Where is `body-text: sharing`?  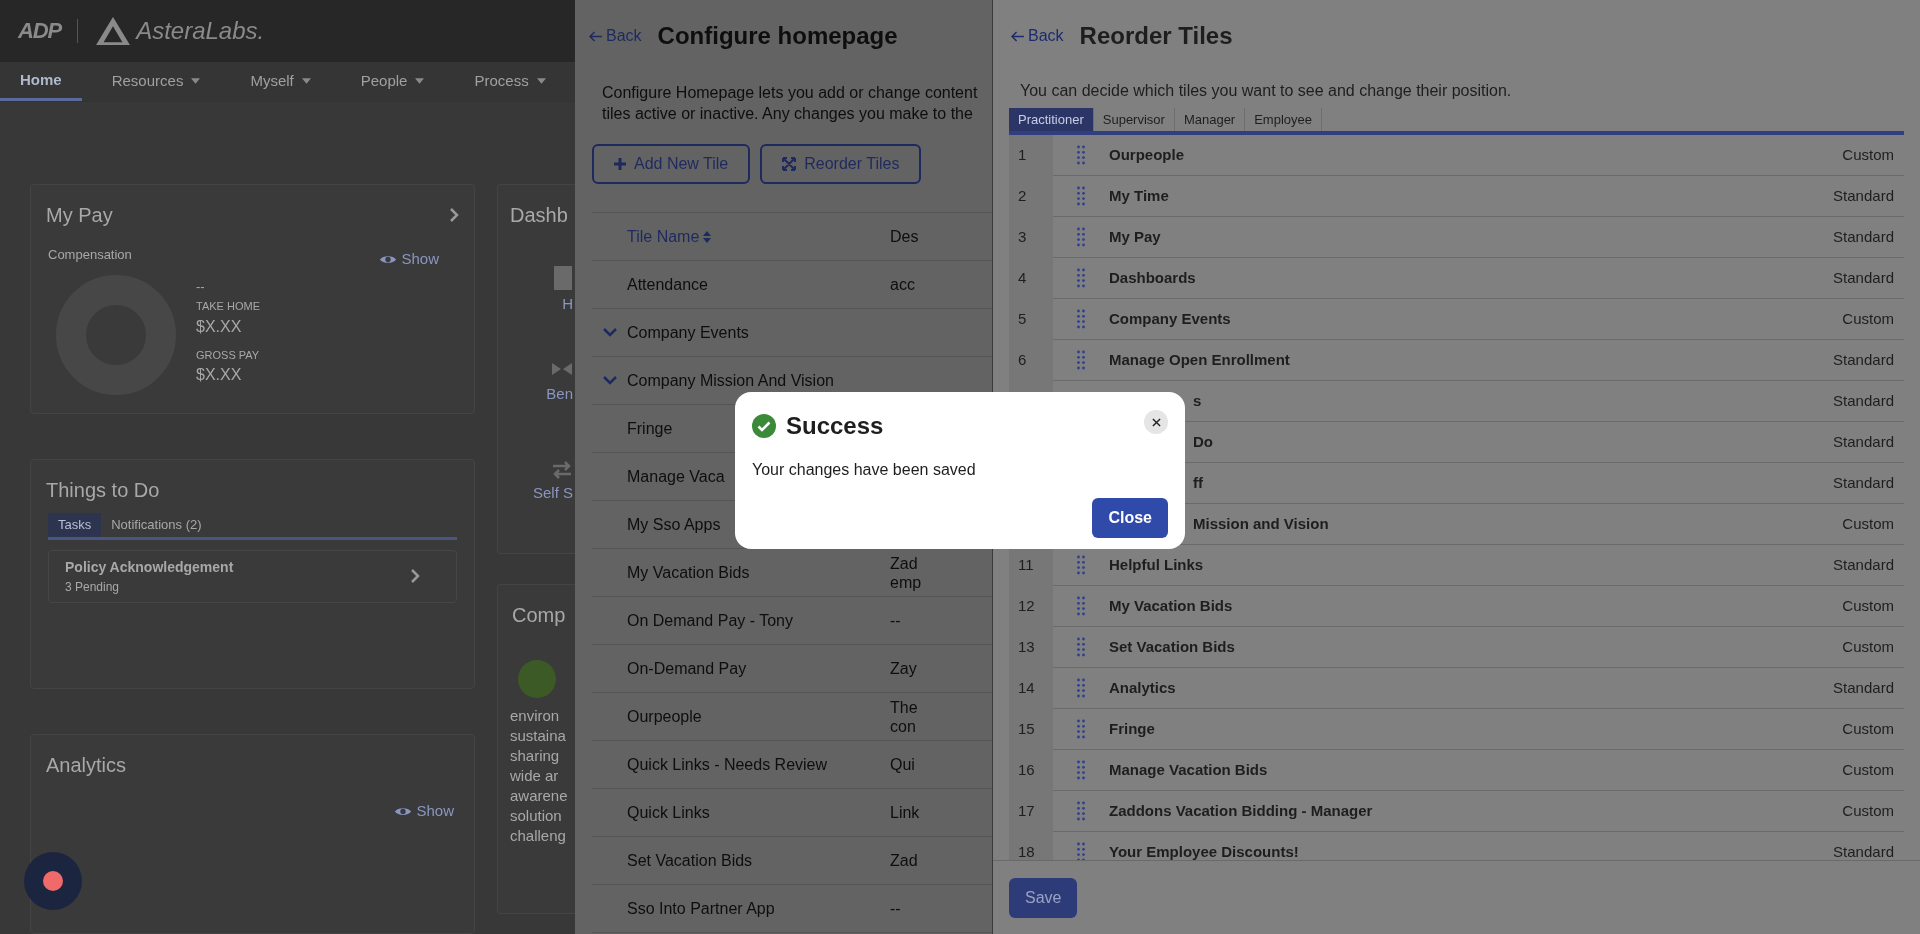 body-text: sharing is located at coordinates (535, 756).